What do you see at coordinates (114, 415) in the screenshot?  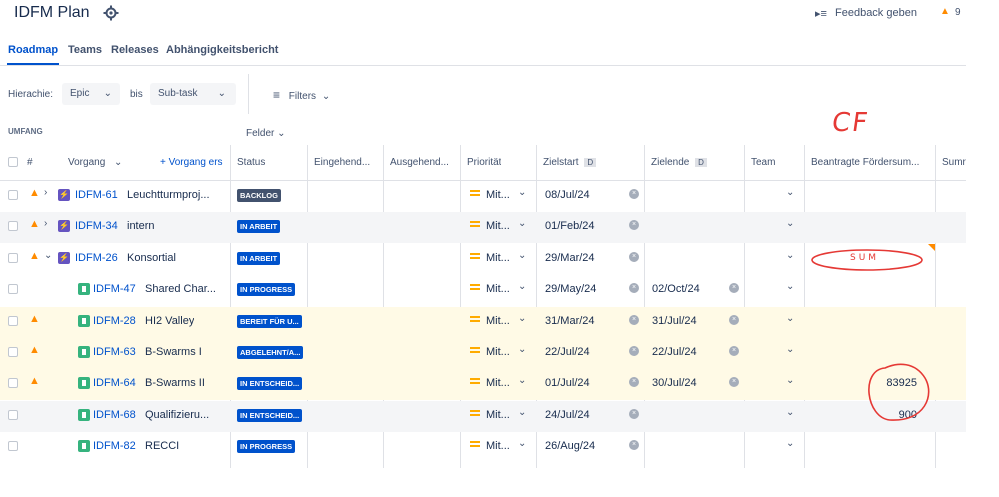 I see `issue-key: IDFM-68` at bounding box center [114, 415].